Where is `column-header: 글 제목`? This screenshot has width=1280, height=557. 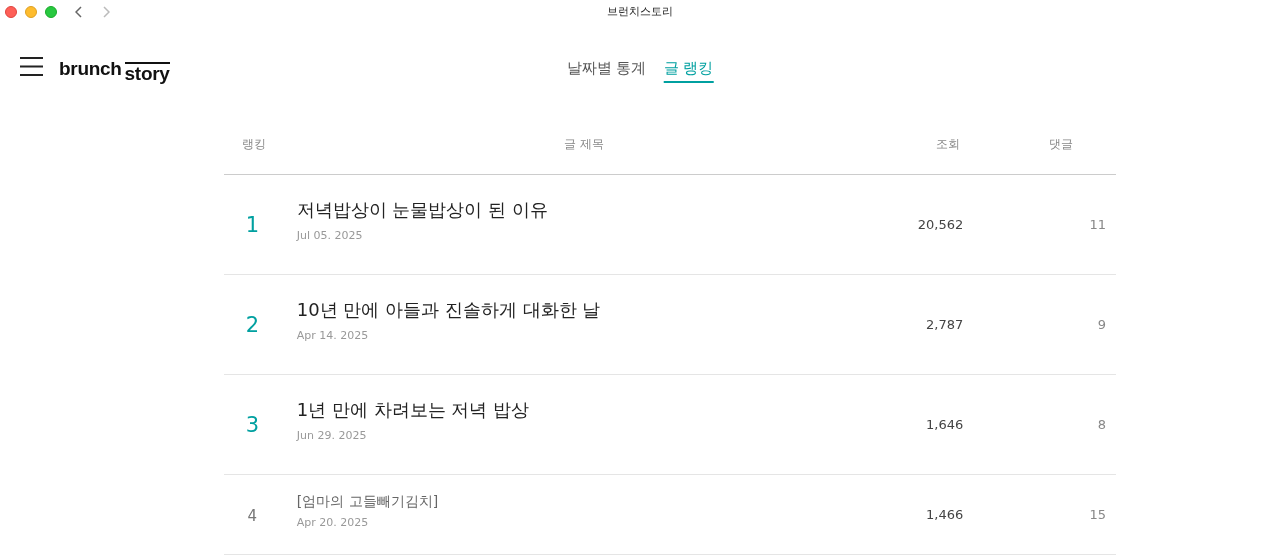 column-header: 글 제목 is located at coordinates (584, 144).